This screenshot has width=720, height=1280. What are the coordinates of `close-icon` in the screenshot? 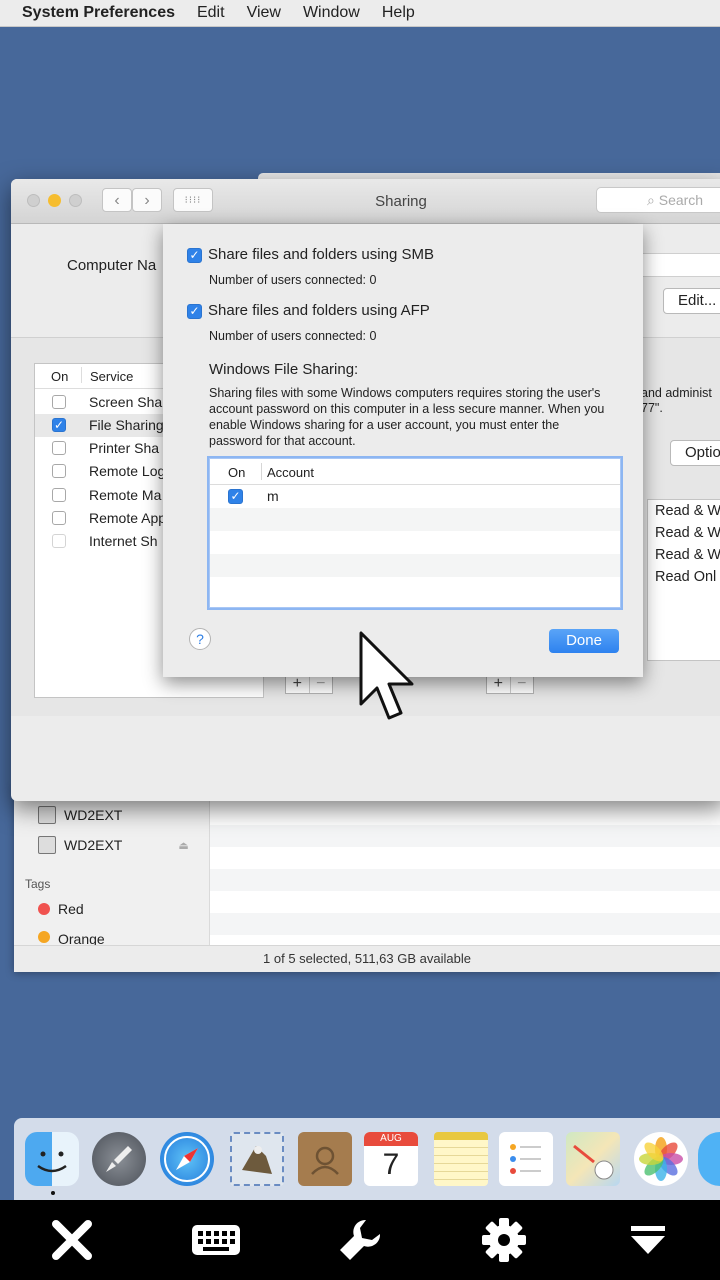 It's located at (72, 1240).